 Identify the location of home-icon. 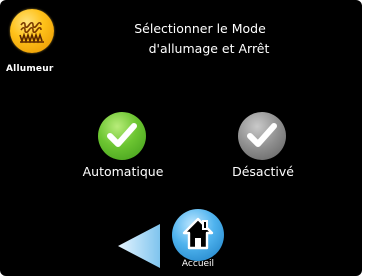
(198, 233).